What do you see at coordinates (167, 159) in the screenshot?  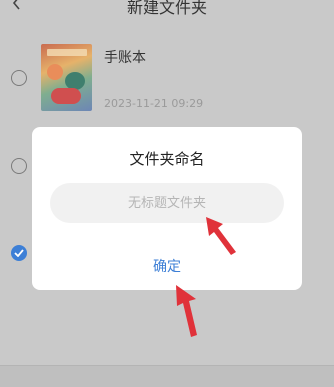 I see `dialog-title: 文件夹命名` at bounding box center [167, 159].